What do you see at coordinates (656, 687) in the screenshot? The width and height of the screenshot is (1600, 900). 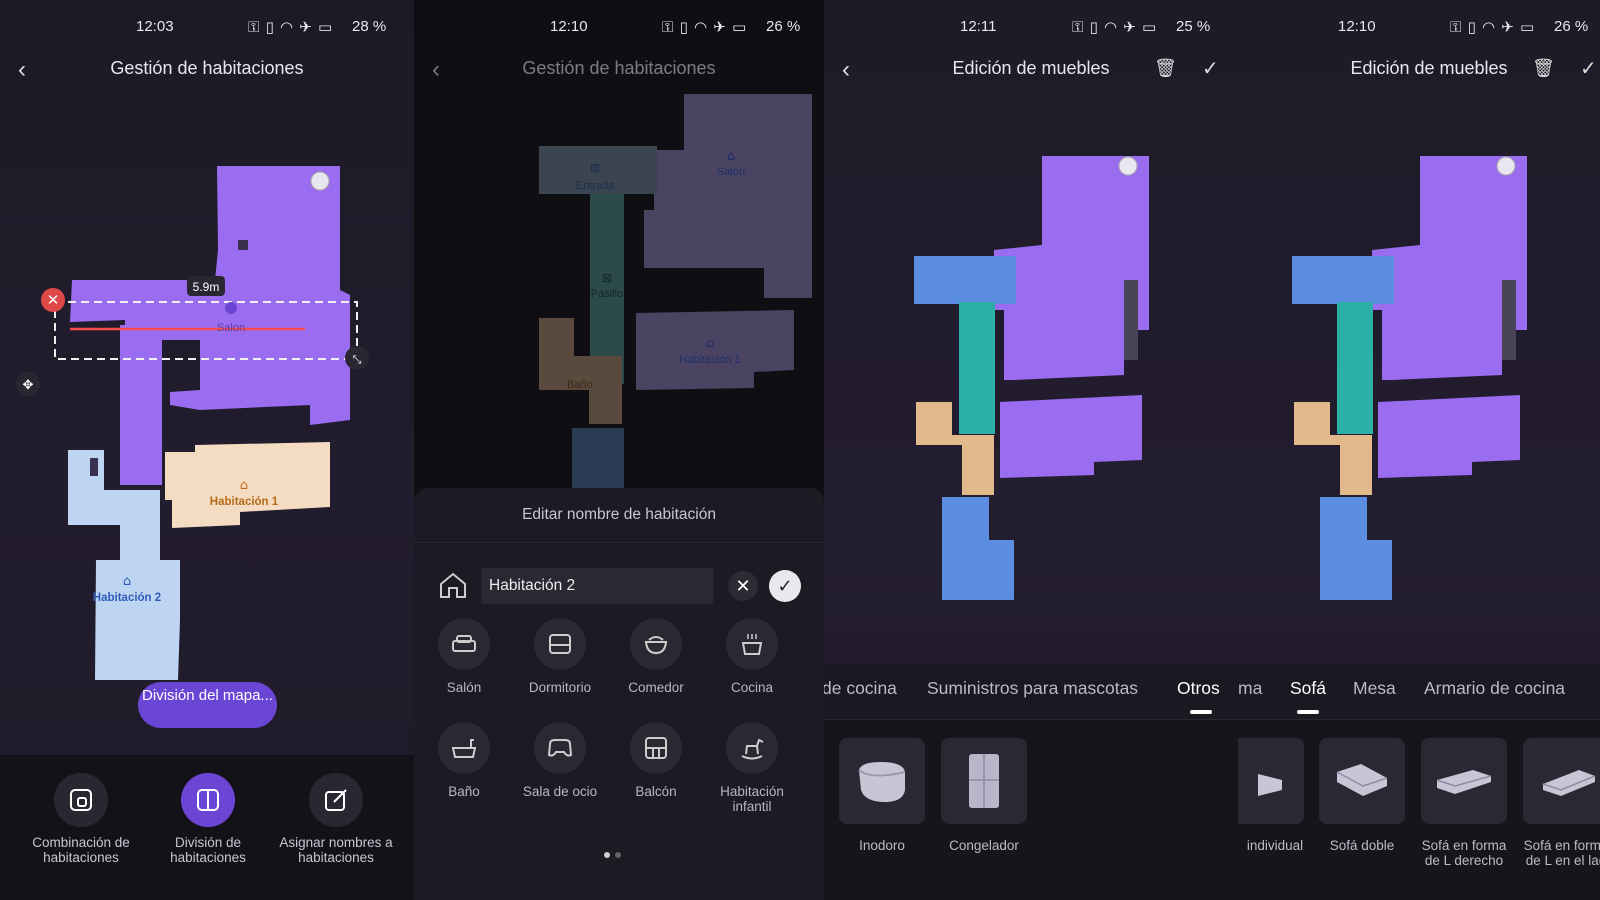 I see `room-type-label: Comedor` at bounding box center [656, 687].